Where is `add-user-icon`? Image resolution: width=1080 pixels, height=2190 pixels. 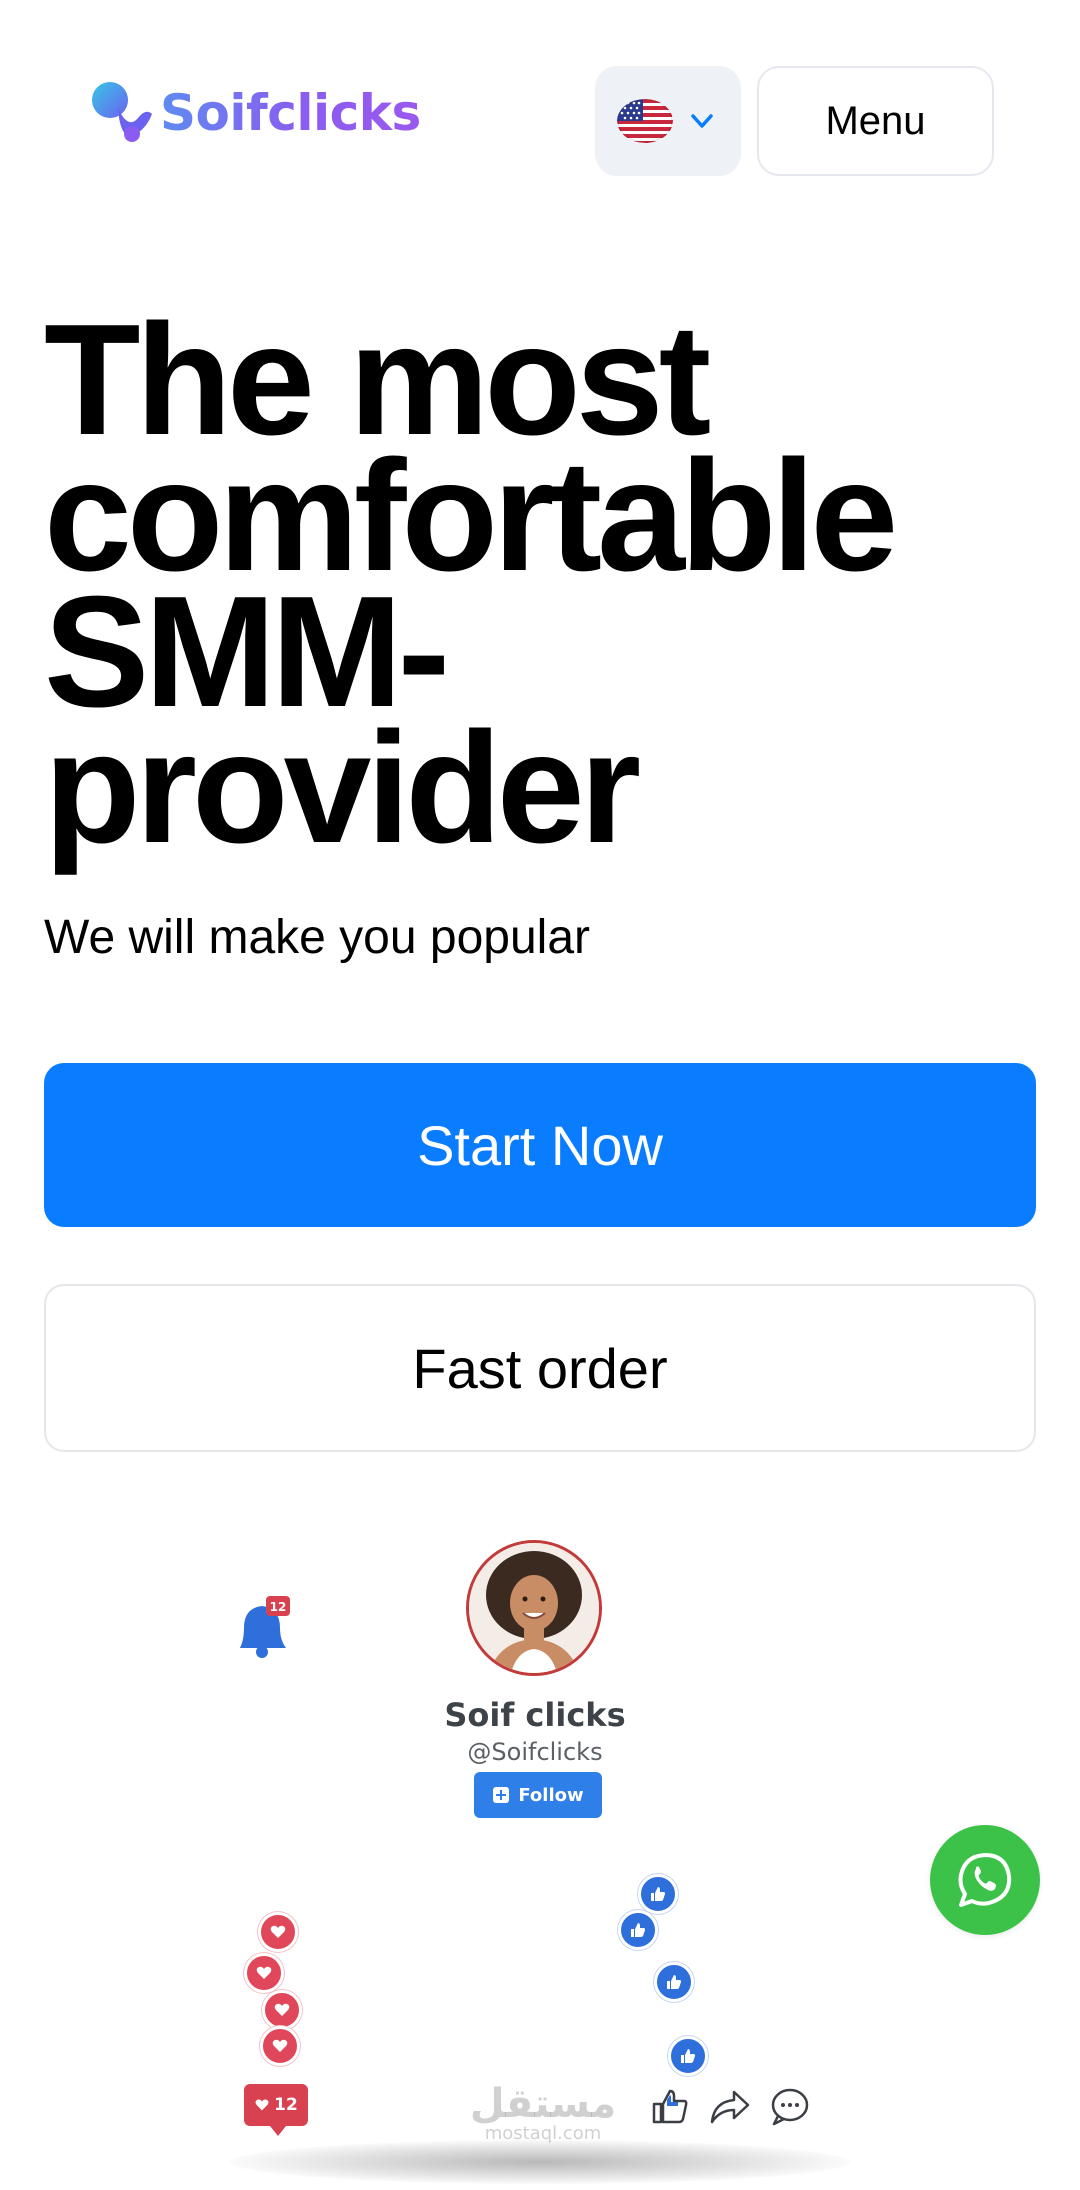
add-user-icon is located at coordinates (501, 1795).